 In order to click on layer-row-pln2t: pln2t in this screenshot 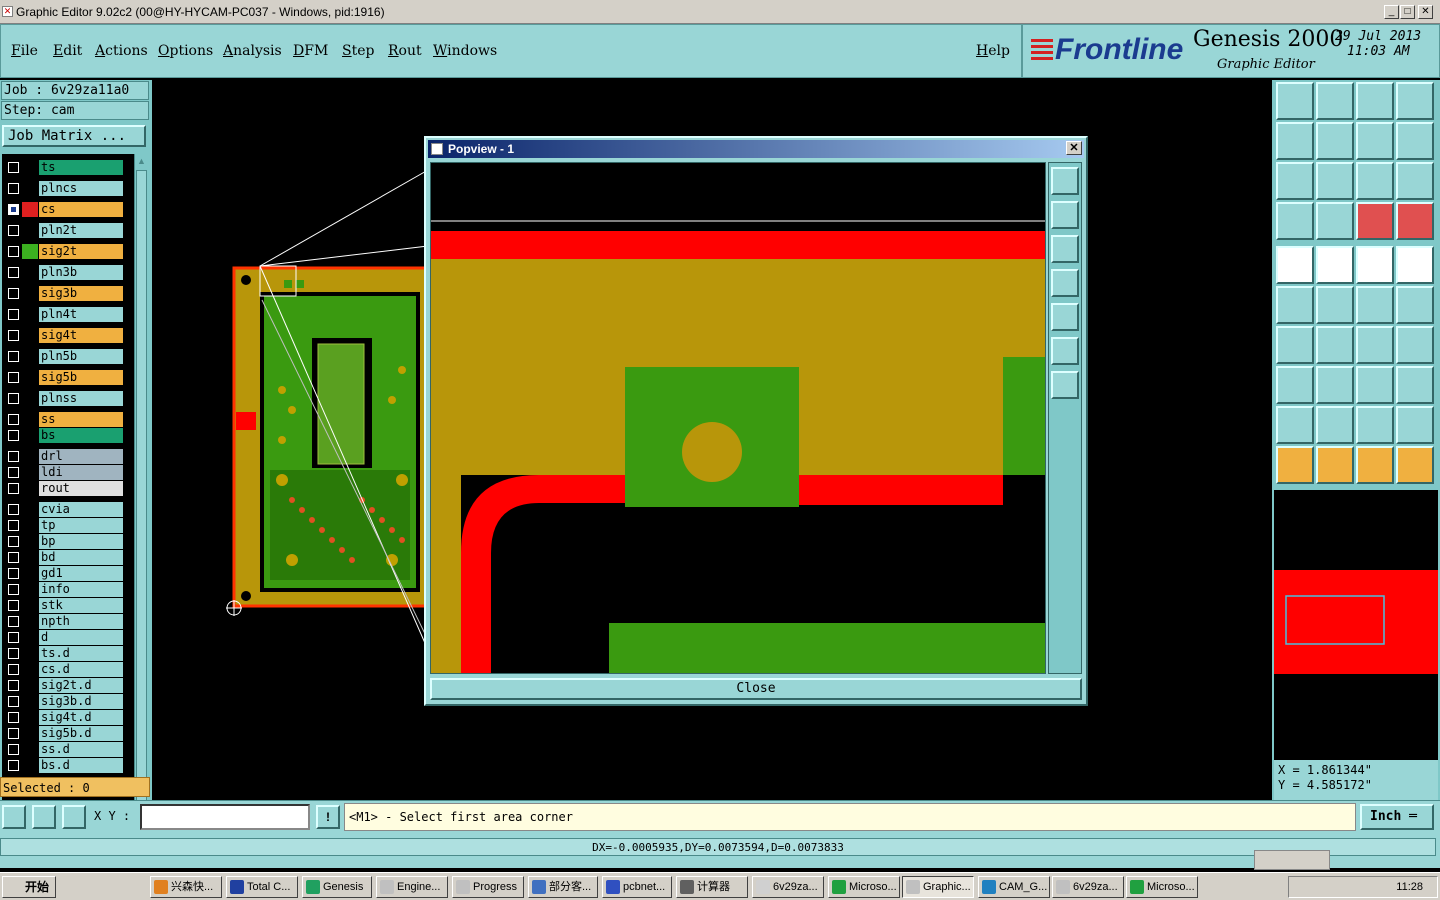, I will do `click(63, 230)`.